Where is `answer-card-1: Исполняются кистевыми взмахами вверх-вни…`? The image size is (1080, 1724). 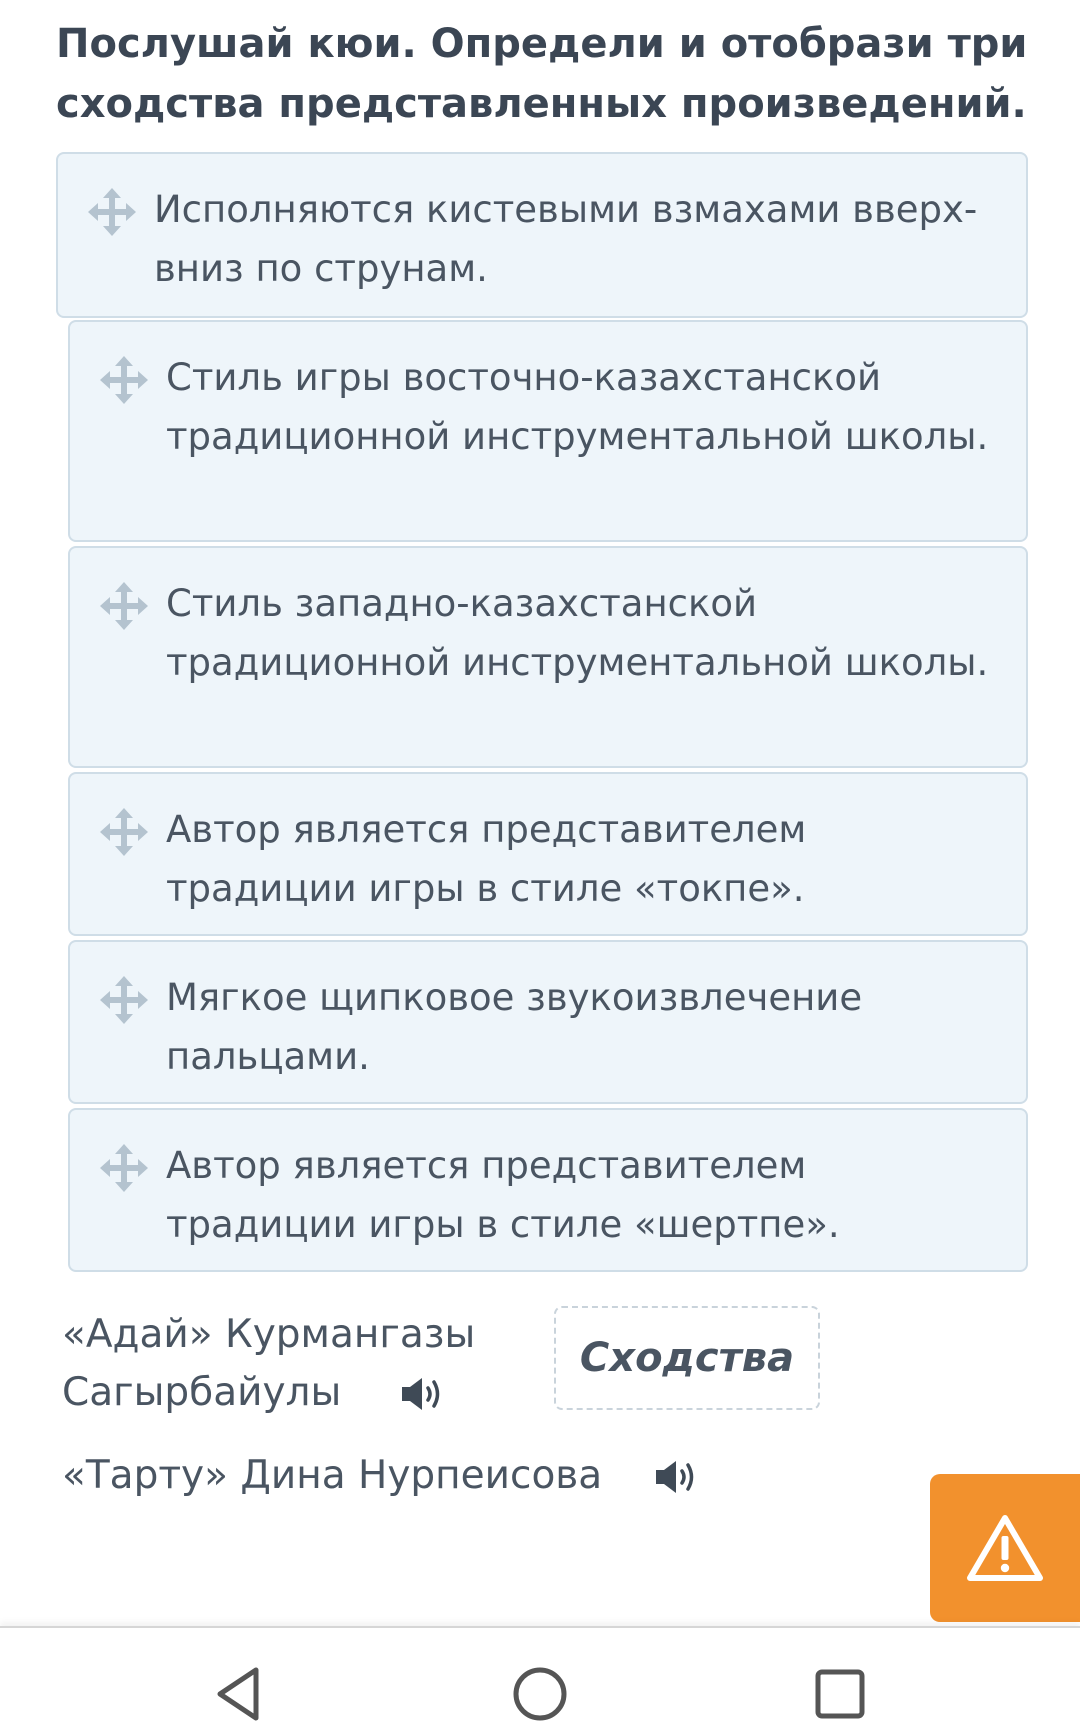 answer-card-1: Исполняются кистевыми взмахами вверх-вни… is located at coordinates (542, 235).